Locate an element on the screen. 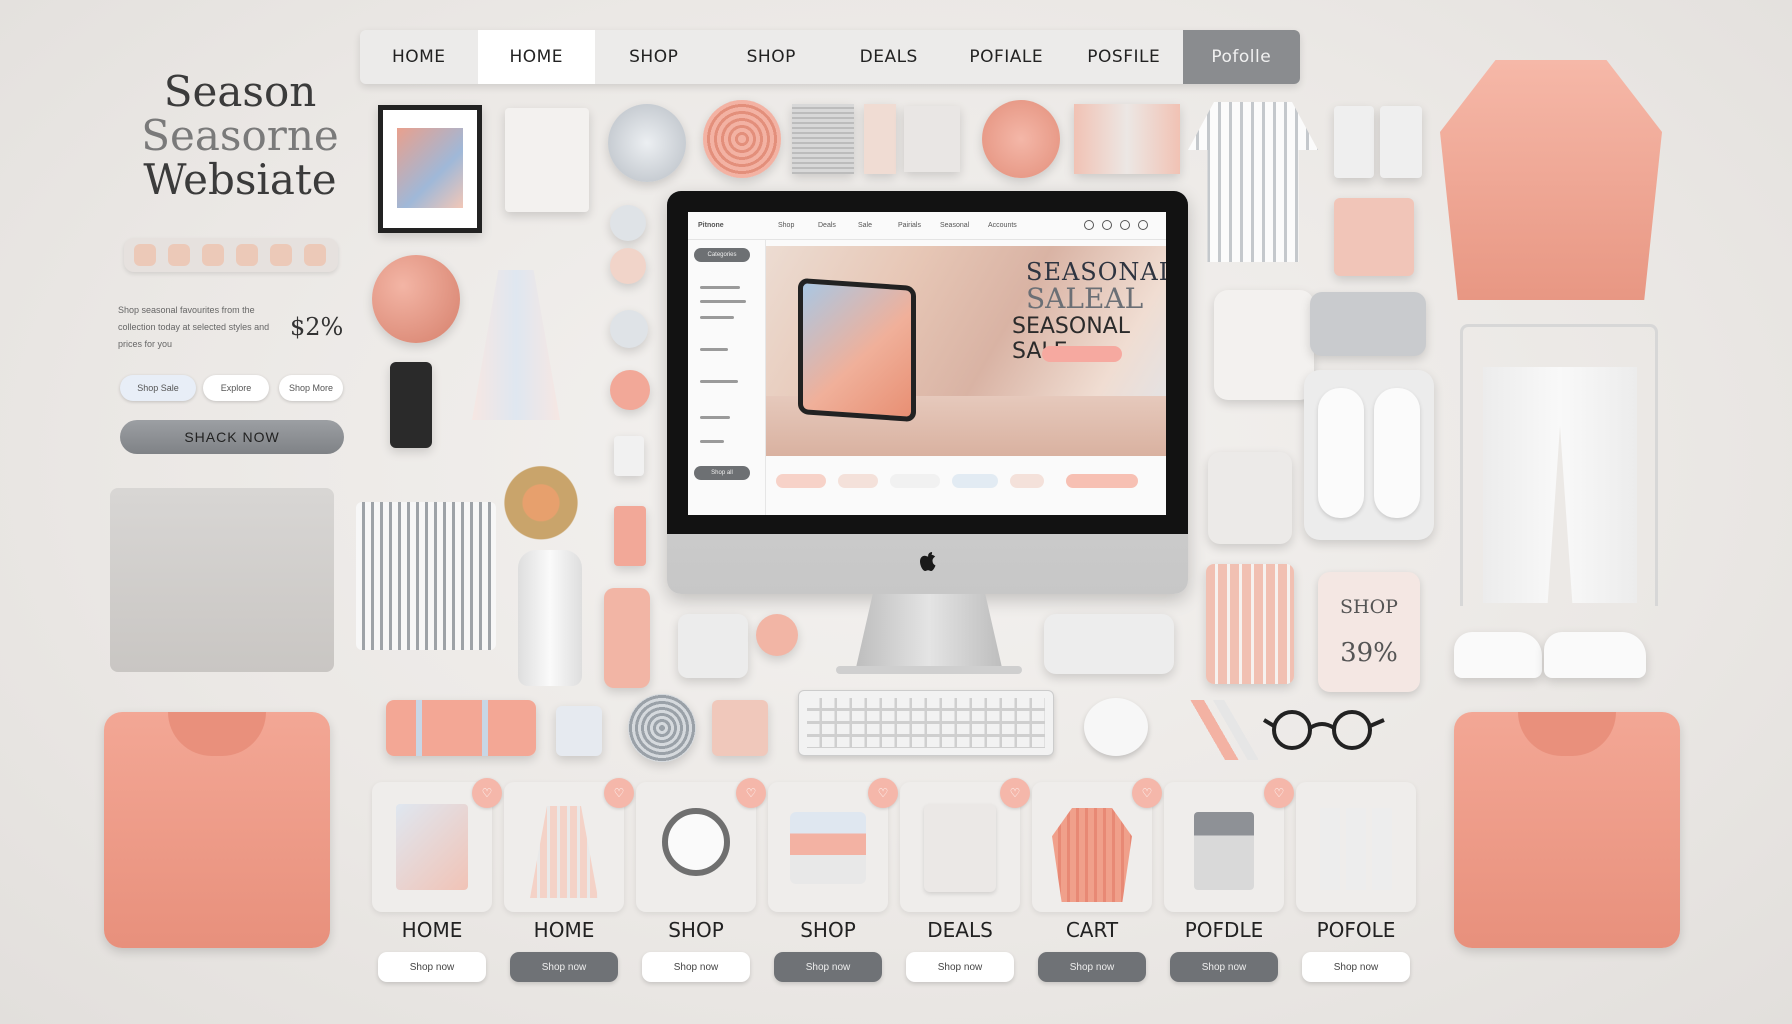  top-thumbnail is located at coordinates (564, 852).